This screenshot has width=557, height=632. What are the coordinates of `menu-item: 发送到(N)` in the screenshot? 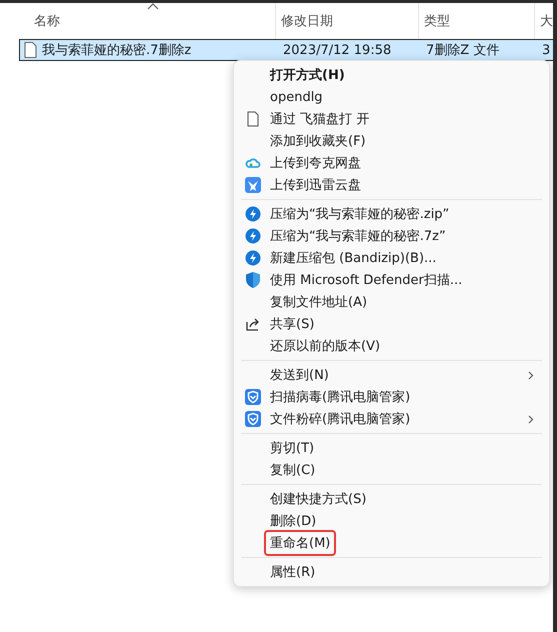 It's located at (391, 375).